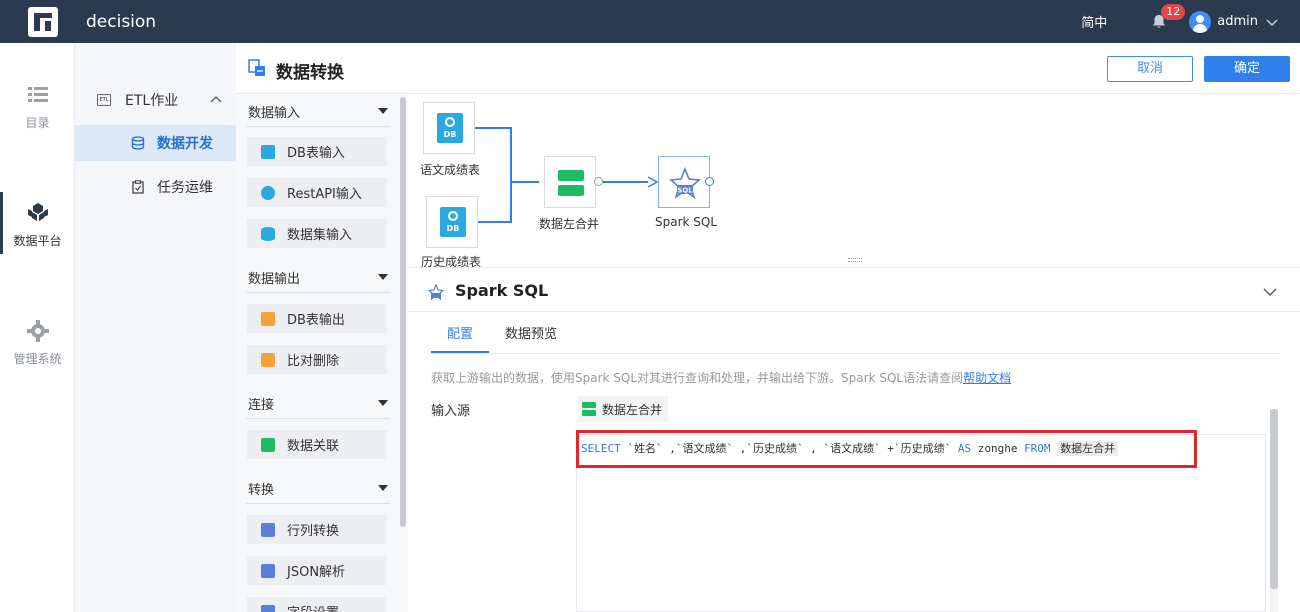 The image size is (1300, 612). I want to click on clipboard-icon, so click(138, 187).